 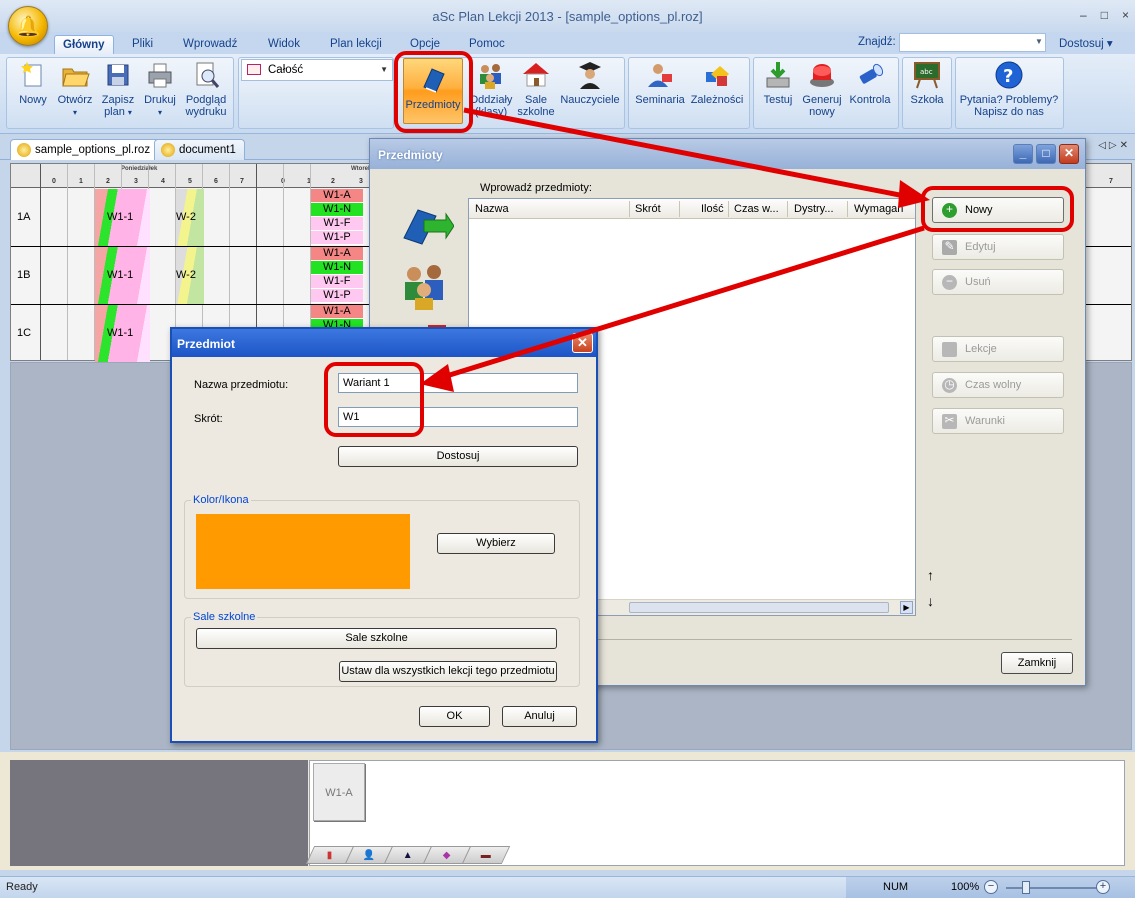 I want to click on rooms-button: Sale szkolne, so click(x=376, y=638).